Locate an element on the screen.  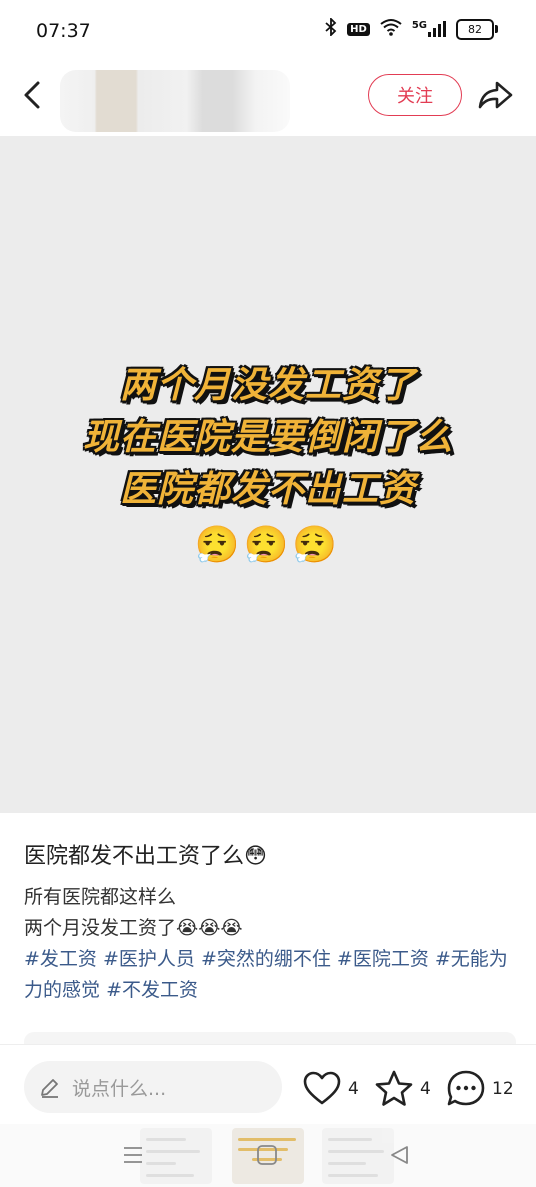
hashtag-link: #突然的绷不住 is located at coordinates (266, 959).